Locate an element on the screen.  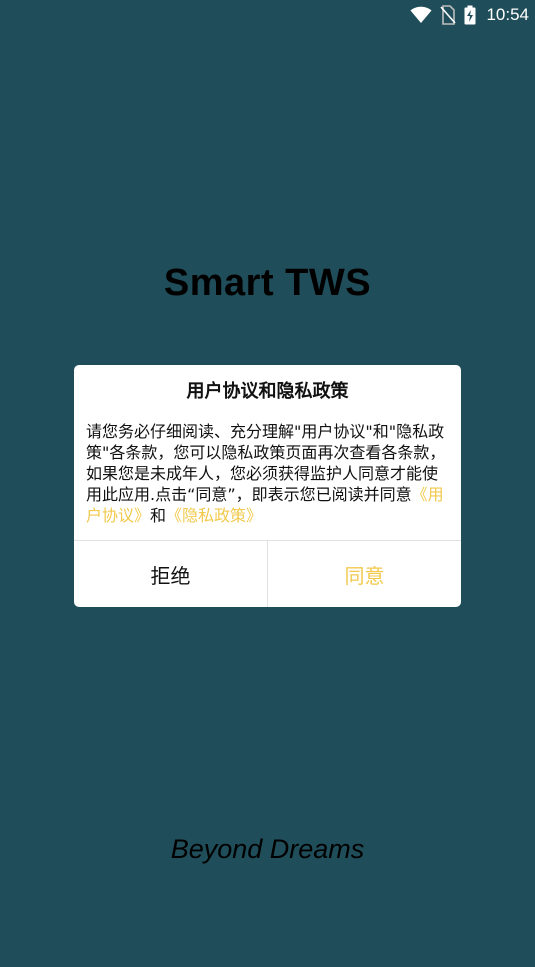
privacy-policy-link: 《隐私政策》 is located at coordinates (214, 515).